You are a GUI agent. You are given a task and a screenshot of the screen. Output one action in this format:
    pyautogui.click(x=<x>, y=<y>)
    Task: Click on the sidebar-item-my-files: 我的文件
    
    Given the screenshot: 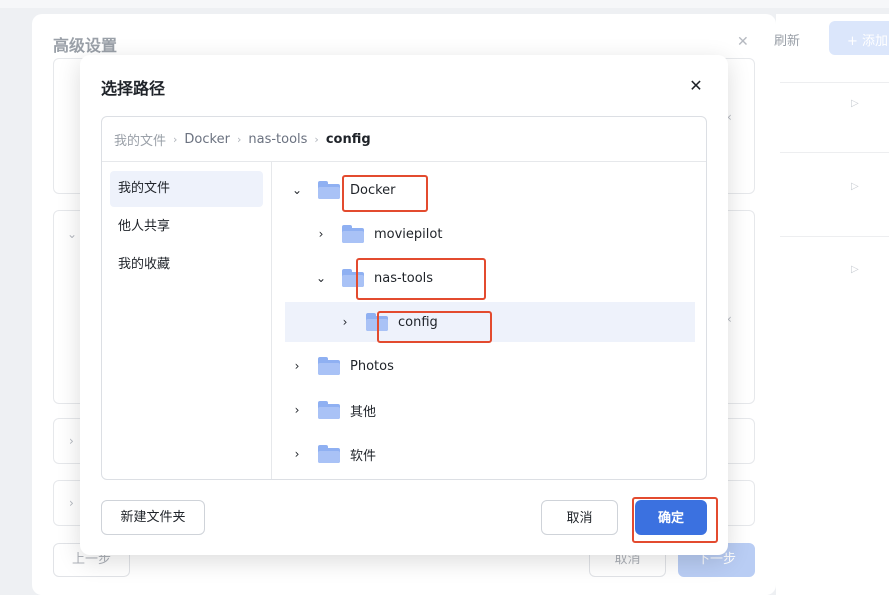 What is the action you would take?
    pyautogui.click(x=186, y=189)
    